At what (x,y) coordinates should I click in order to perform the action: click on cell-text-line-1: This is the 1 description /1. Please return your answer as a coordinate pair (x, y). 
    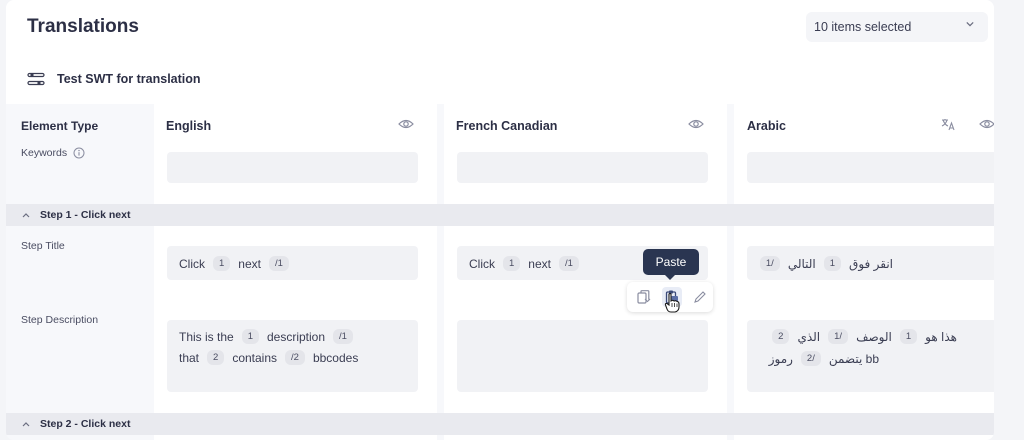
    Looking at the image, I should click on (266, 336).